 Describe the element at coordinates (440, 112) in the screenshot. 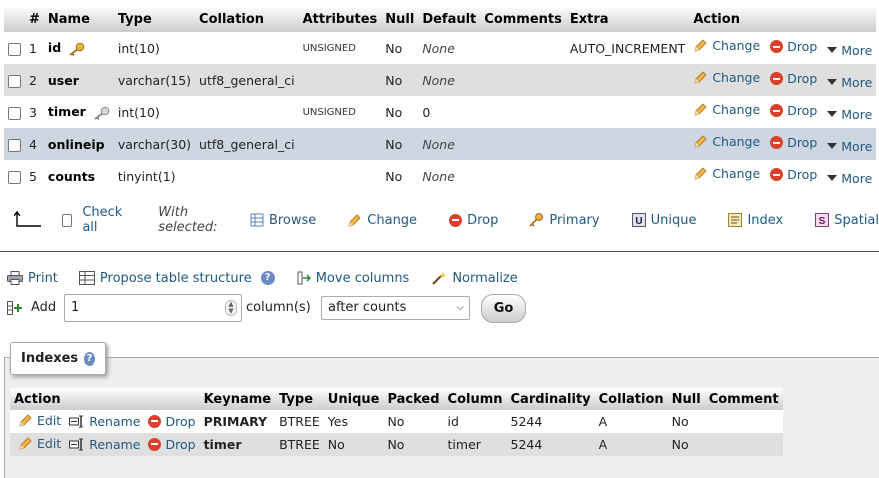

I see `table-row: 3 timer int(10) UNSIGNED No 0 Change Drop More` at that location.